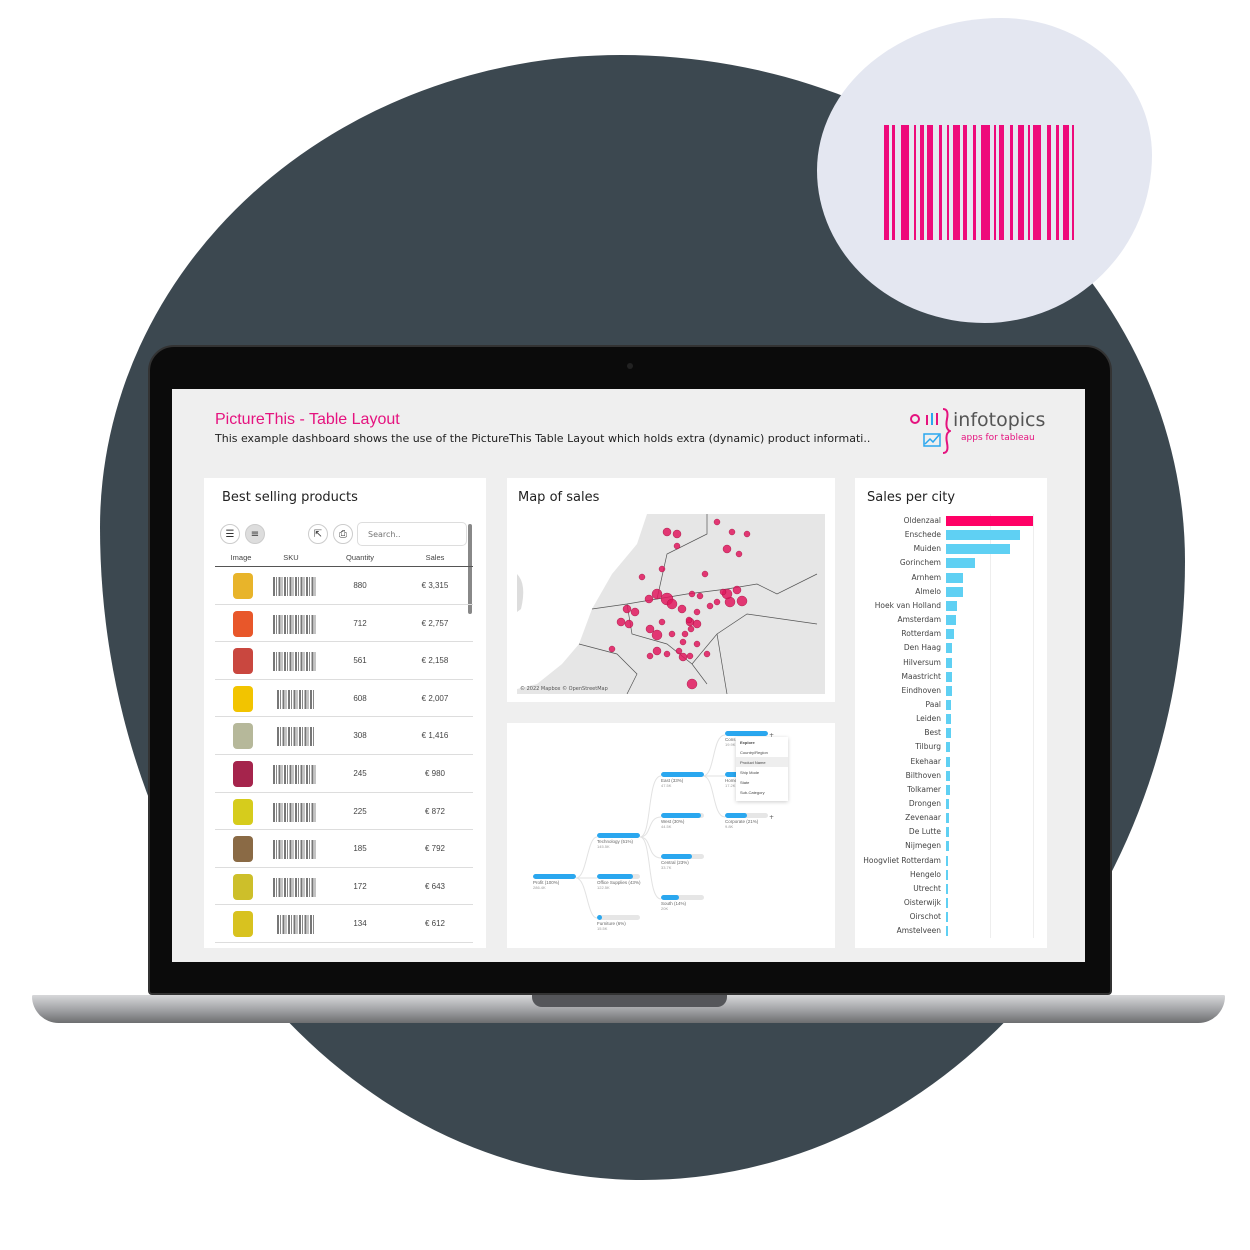 The image size is (1250, 1250). What do you see at coordinates (945, 719) in the screenshot?
I see `city-row: Leiden` at bounding box center [945, 719].